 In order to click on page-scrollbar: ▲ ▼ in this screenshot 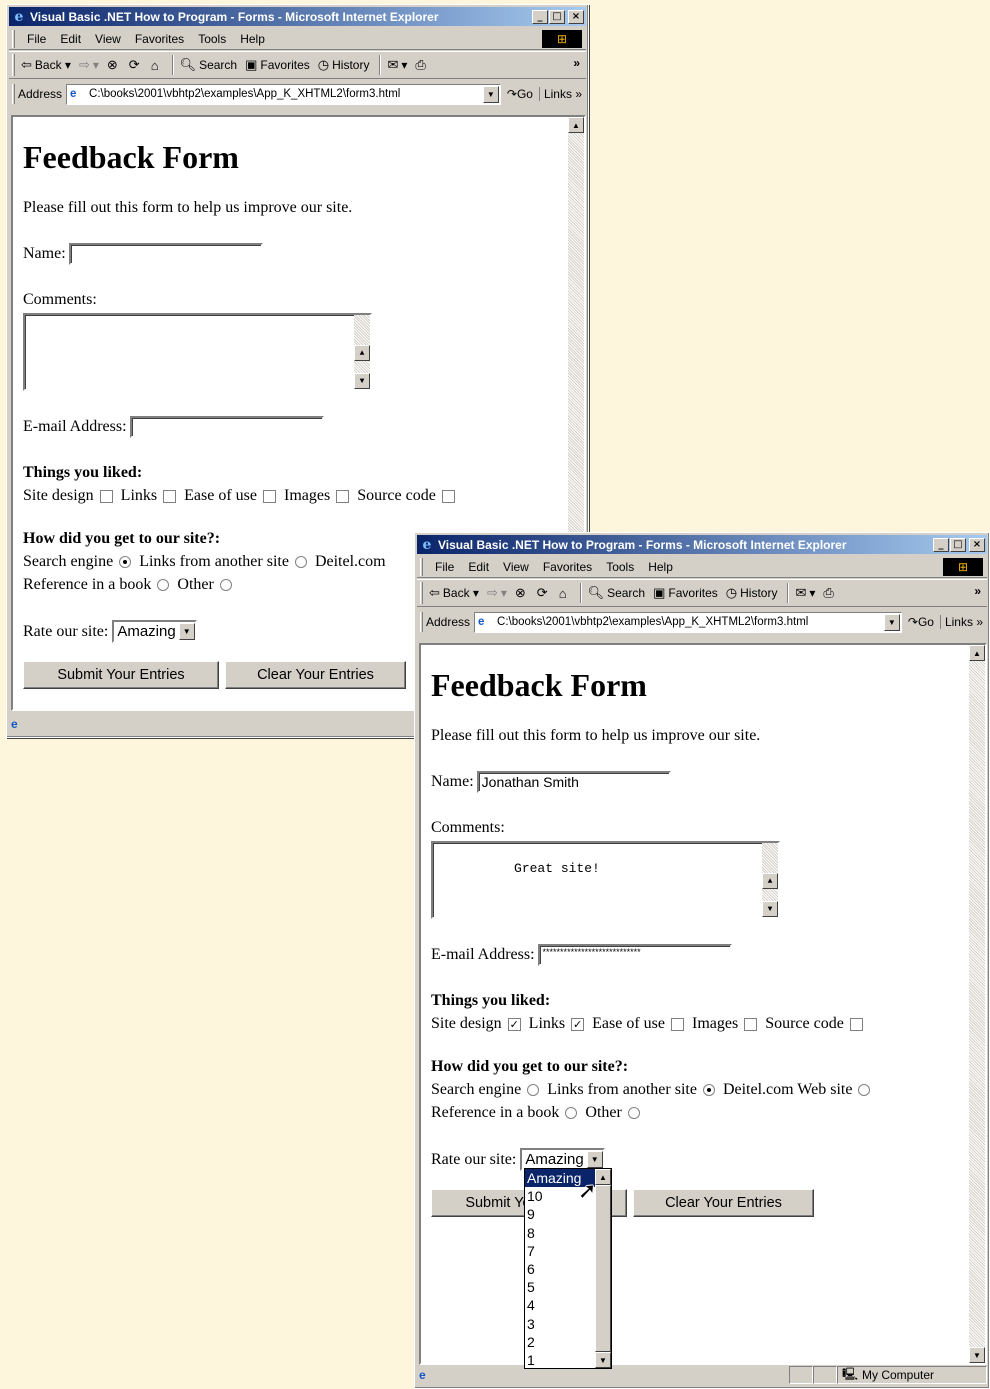, I will do `click(977, 1004)`.